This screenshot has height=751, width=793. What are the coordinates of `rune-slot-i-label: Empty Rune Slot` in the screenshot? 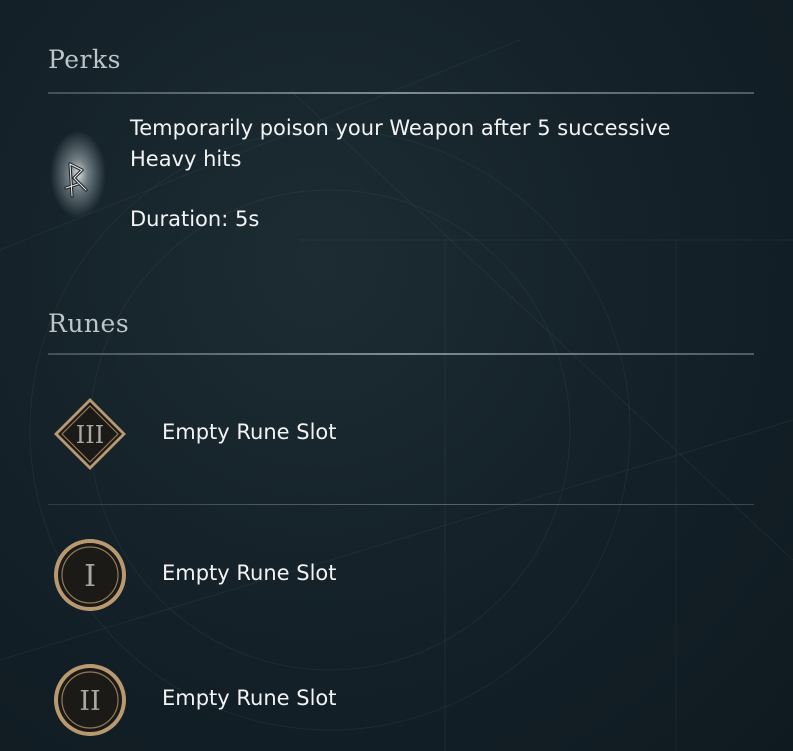 It's located at (249, 573).